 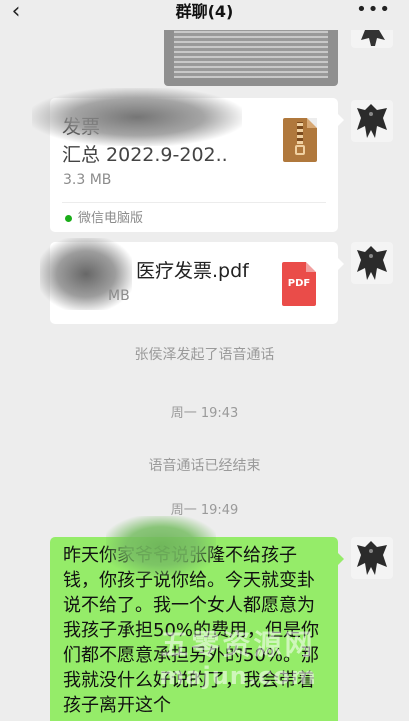 What do you see at coordinates (145, 155) in the screenshot?
I see `file-name-line2: 汇总 2022.9-202..` at bounding box center [145, 155].